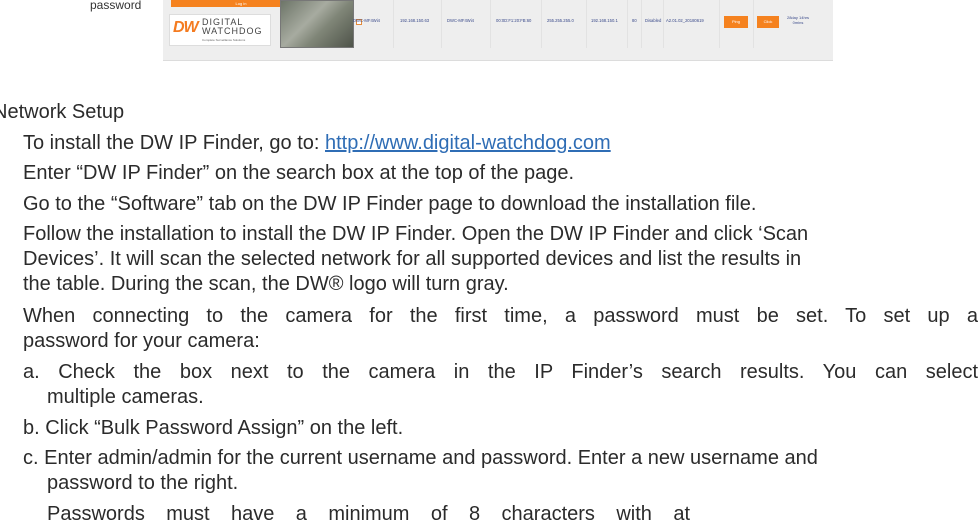 The image size is (978, 527). What do you see at coordinates (685, 20) in the screenshot?
I see `cell-firmware: A2.01.02_20180619` at bounding box center [685, 20].